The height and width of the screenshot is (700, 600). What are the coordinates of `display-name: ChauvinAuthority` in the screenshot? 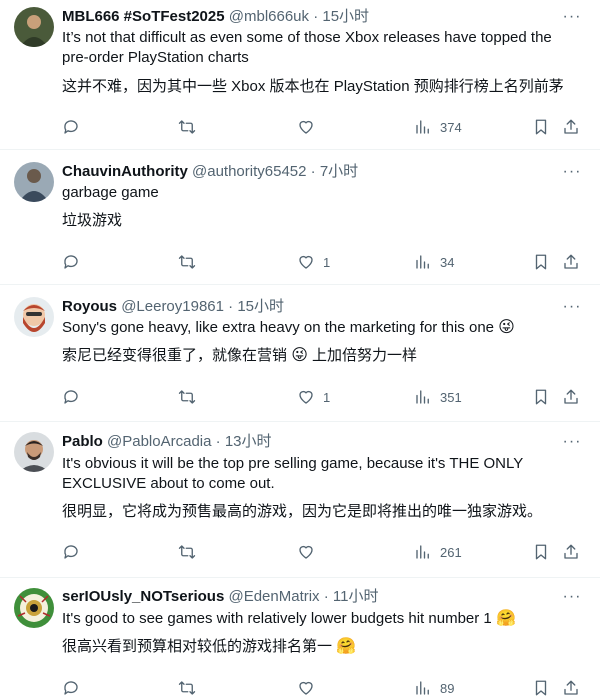 It's located at (125, 171).